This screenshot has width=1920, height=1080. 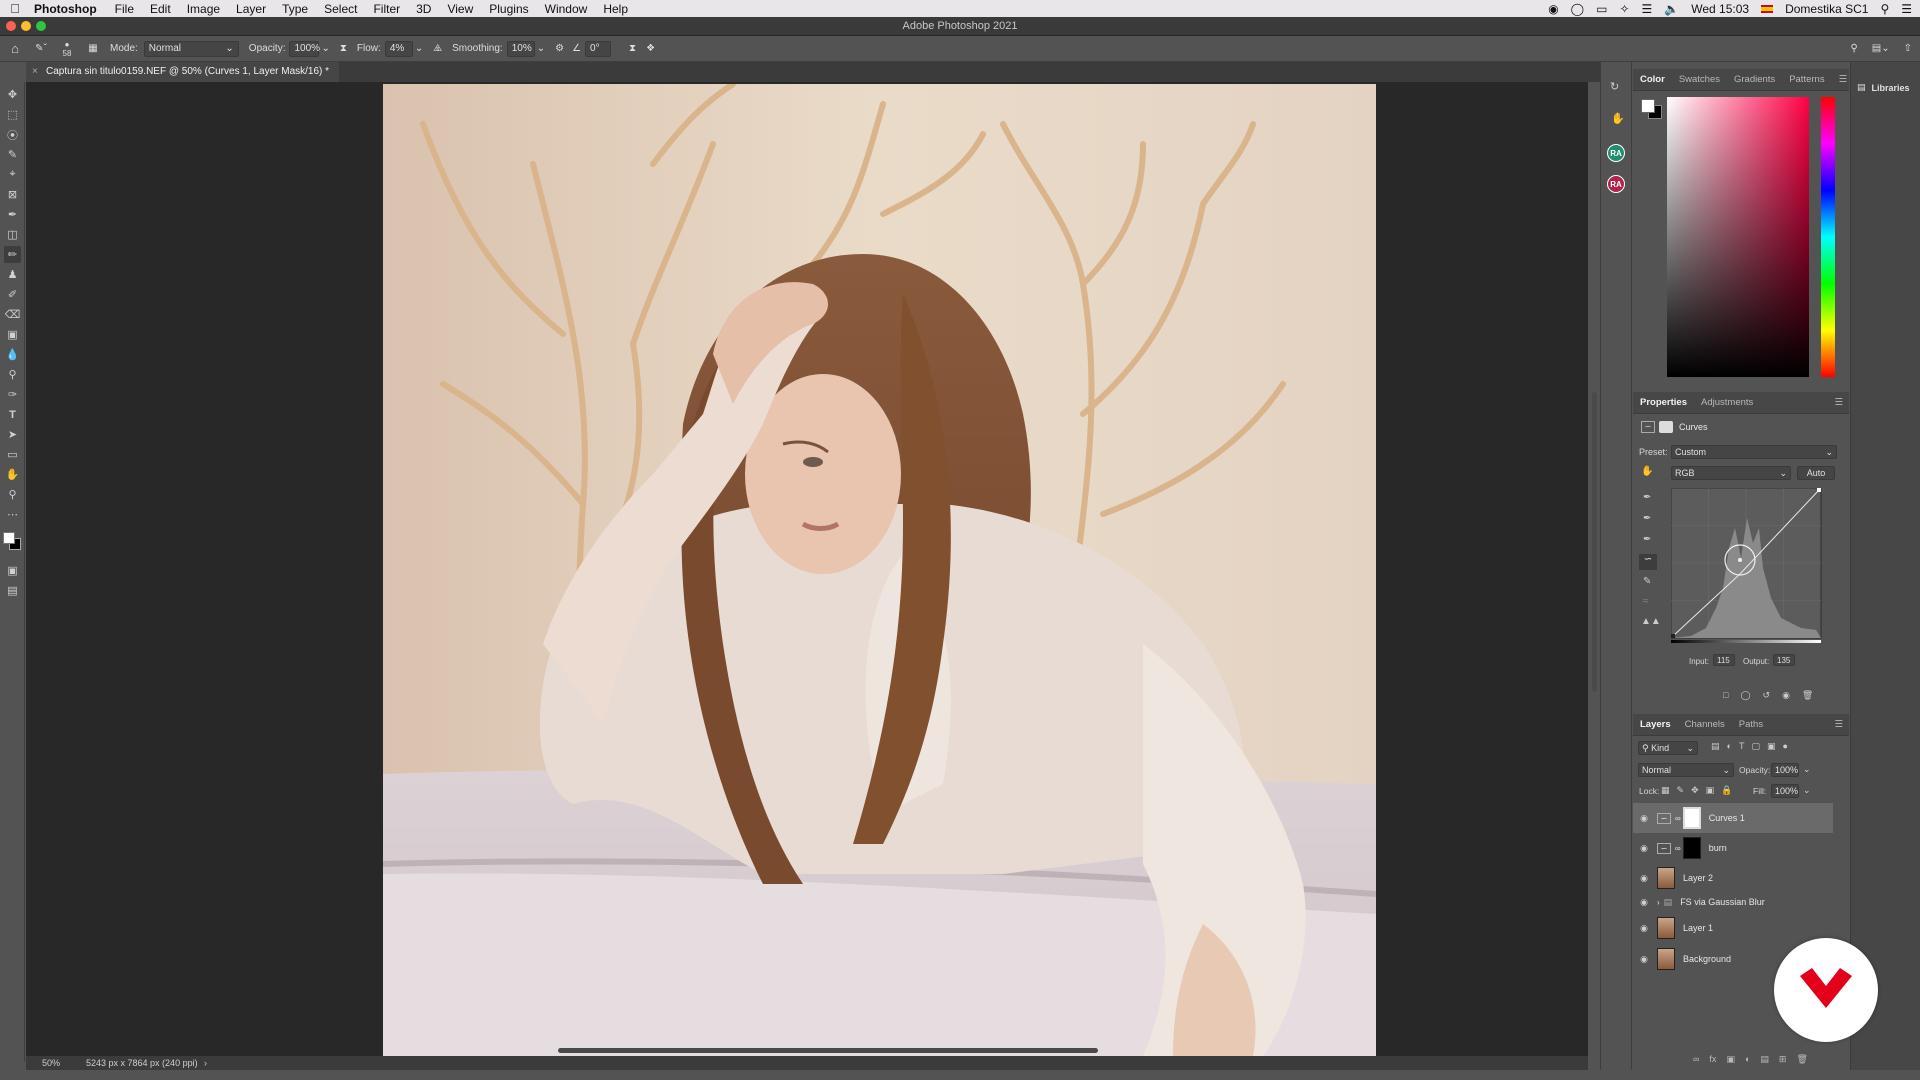 What do you see at coordinates (1742, 746) in the screenshot?
I see `type-filter-icon: T` at bounding box center [1742, 746].